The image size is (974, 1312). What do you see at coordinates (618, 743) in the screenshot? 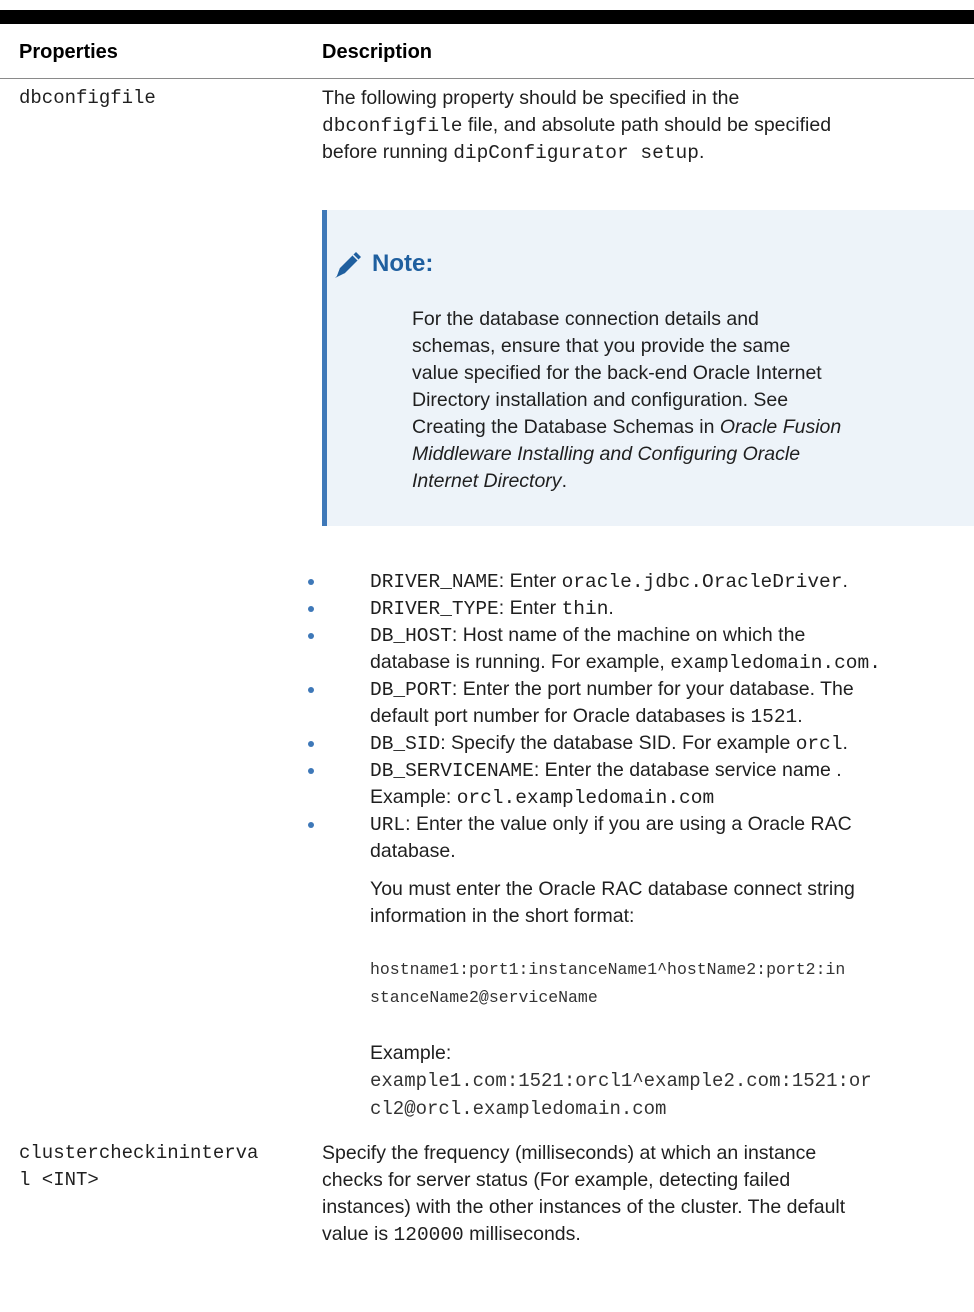
I see `bullet-text: : Specify the database SID. For example` at bounding box center [618, 743].